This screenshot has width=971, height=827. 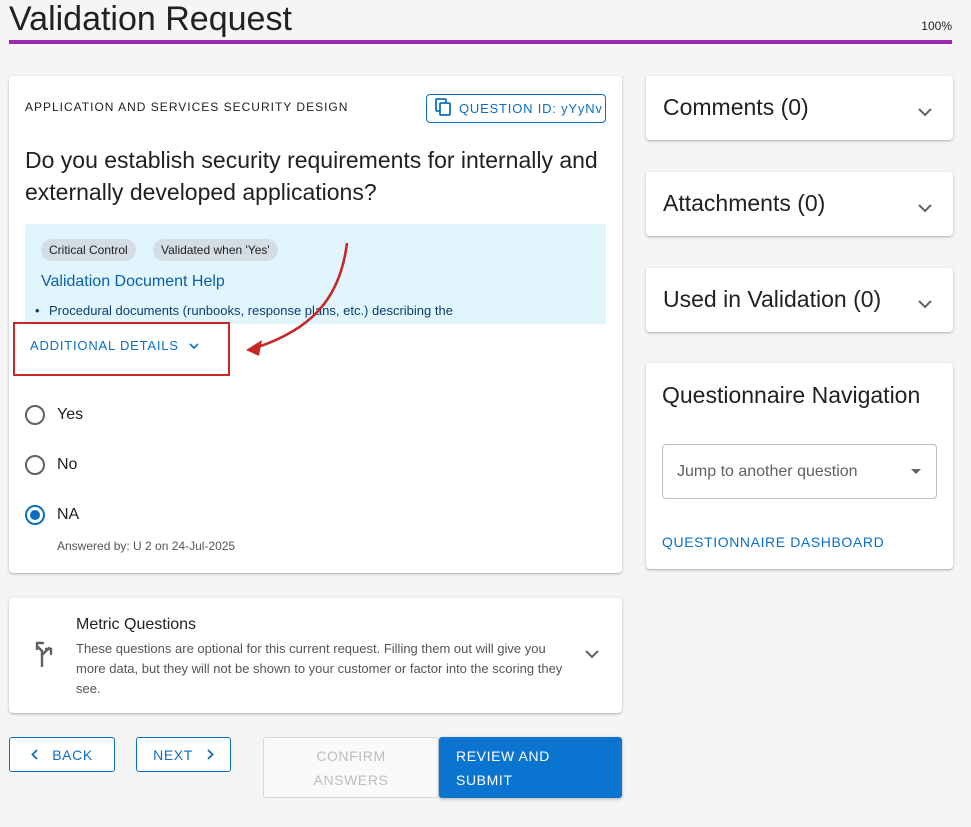 What do you see at coordinates (443, 108) in the screenshot?
I see `copy-icon` at bounding box center [443, 108].